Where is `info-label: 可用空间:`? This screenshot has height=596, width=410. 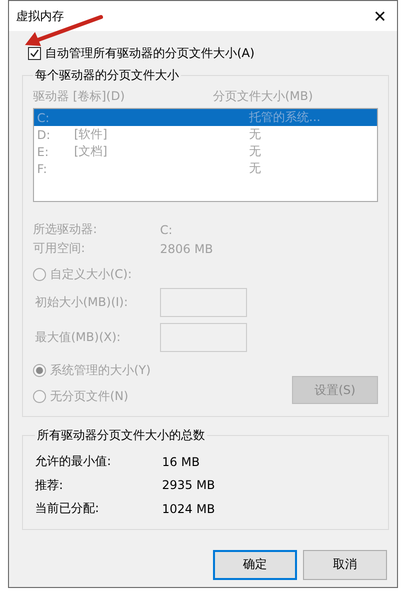
info-label: 可用空间: is located at coordinates (59, 248).